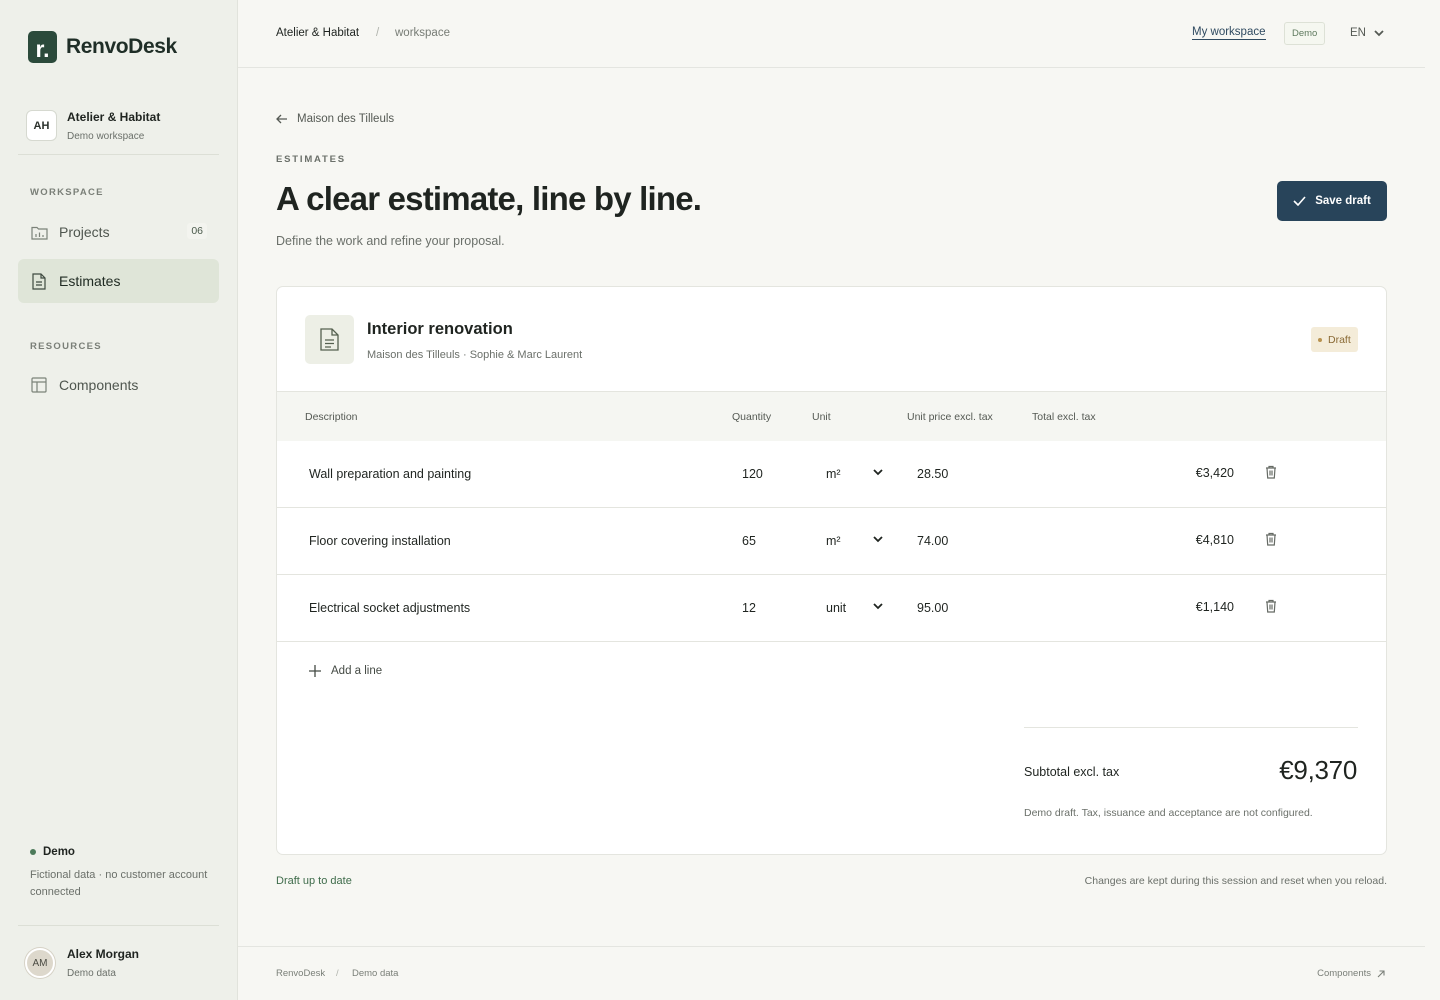 The width and height of the screenshot is (1440, 1000). What do you see at coordinates (40, 963) in the screenshot?
I see `avatar: AM` at bounding box center [40, 963].